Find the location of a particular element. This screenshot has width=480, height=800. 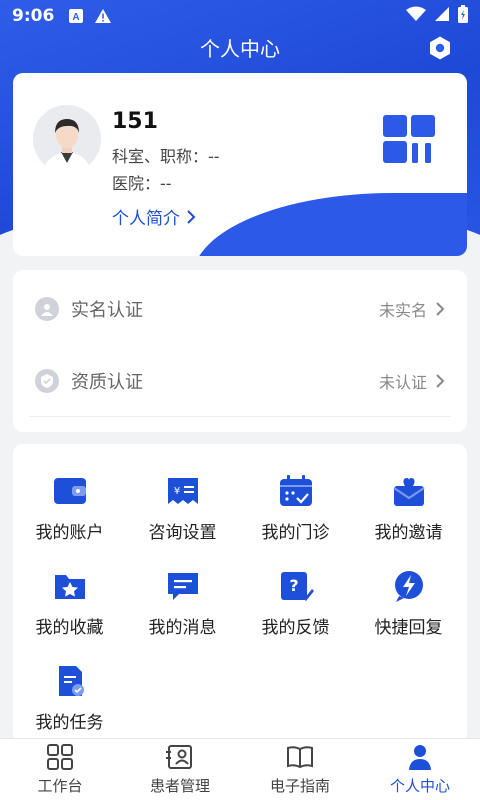

grid-item-label: 我的任务 is located at coordinates (69, 723).